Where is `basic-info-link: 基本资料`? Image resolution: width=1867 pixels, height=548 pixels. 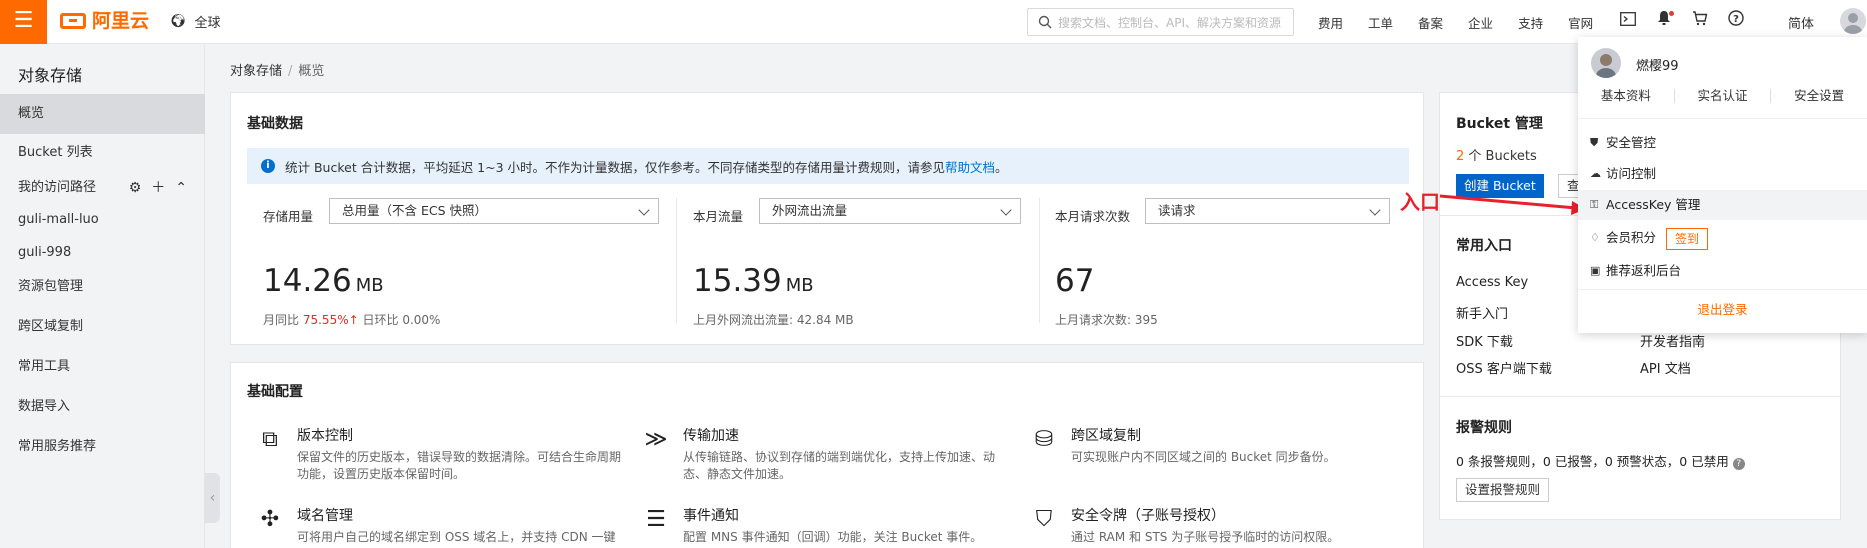
basic-info-link: 基本资料 is located at coordinates (1626, 96).